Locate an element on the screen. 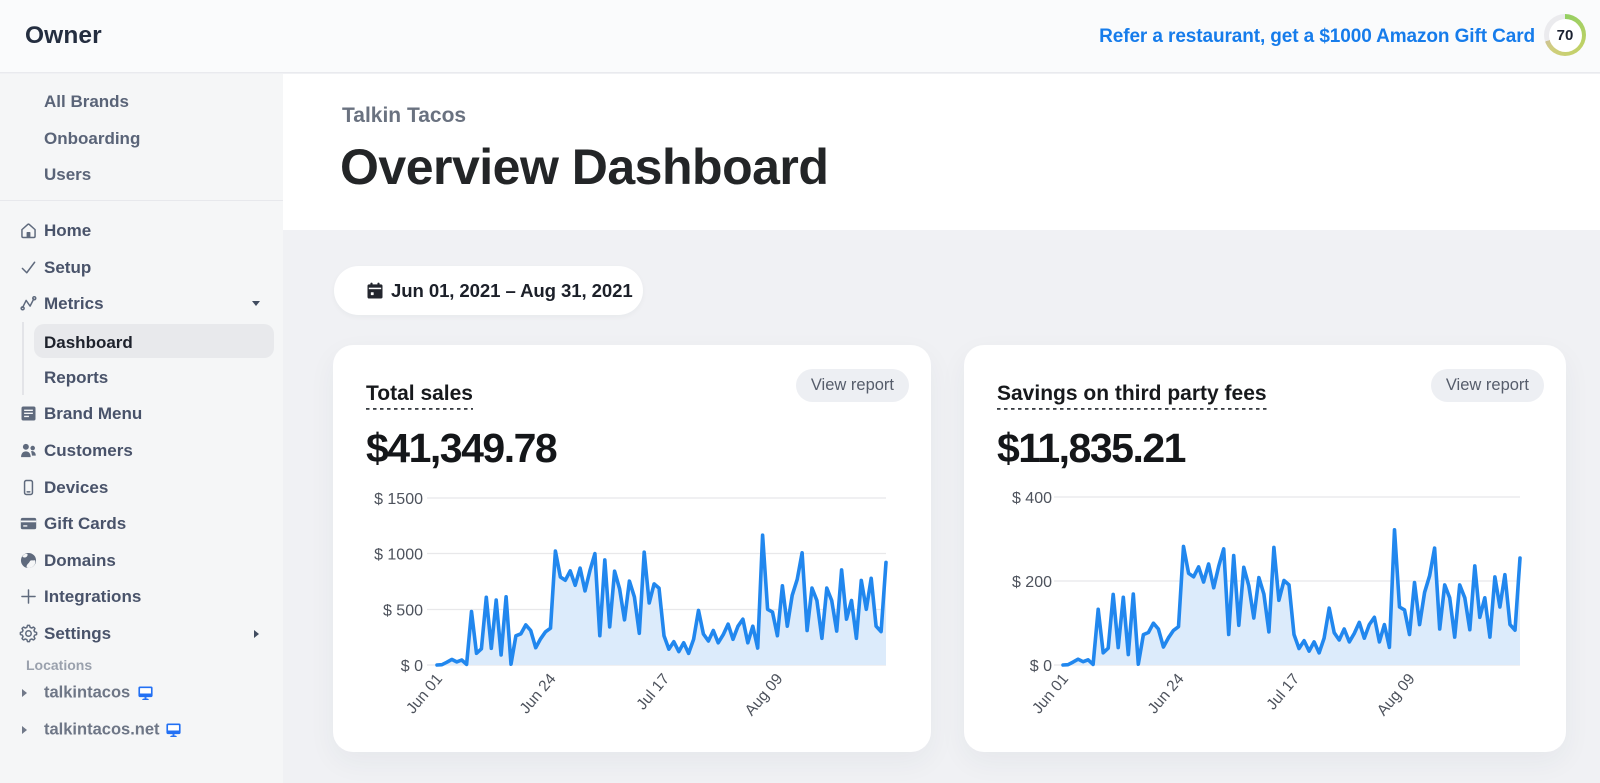 This screenshot has width=1600, height=783. svg-text: $ 500 is located at coordinates (403, 611).